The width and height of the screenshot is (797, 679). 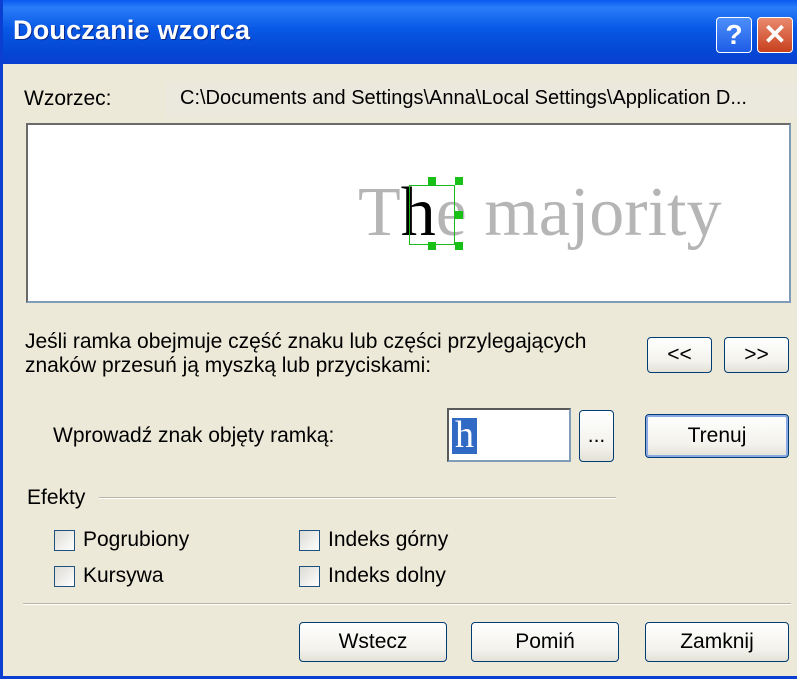 What do you see at coordinates (717, 642) in the screenshot?
I see `close-button: Zamknij` at bounding box center [717, 642].